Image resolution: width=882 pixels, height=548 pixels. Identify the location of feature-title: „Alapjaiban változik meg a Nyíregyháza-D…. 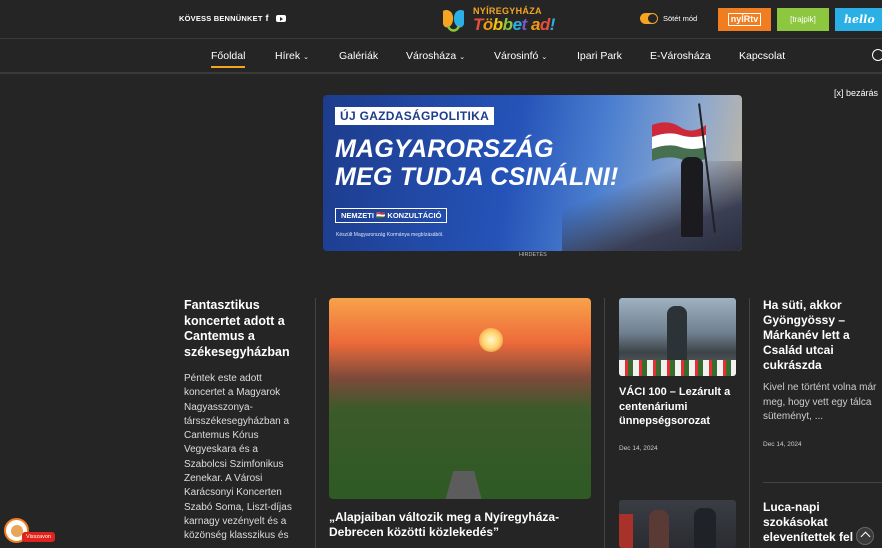
(459, 525).